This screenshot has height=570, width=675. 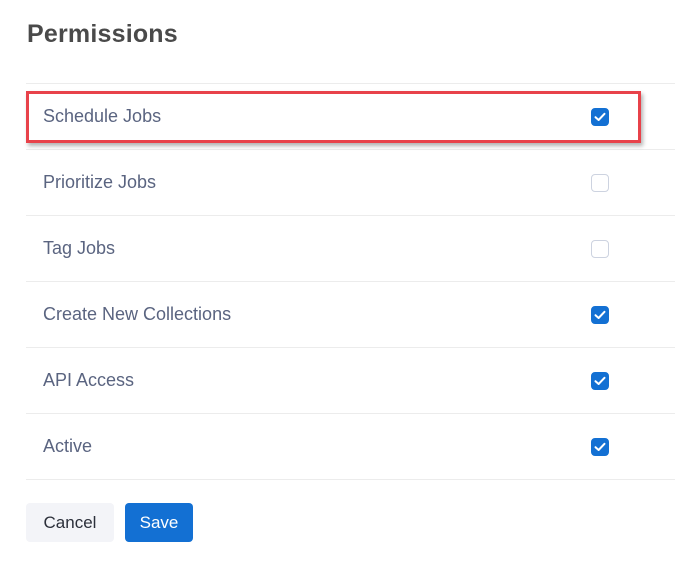 What do you see at coordinates (350, 183) in the screenshot?
I see `permission-row-prioritize-jobs: Prioritize Jobs` at bounding box center [350, 183].